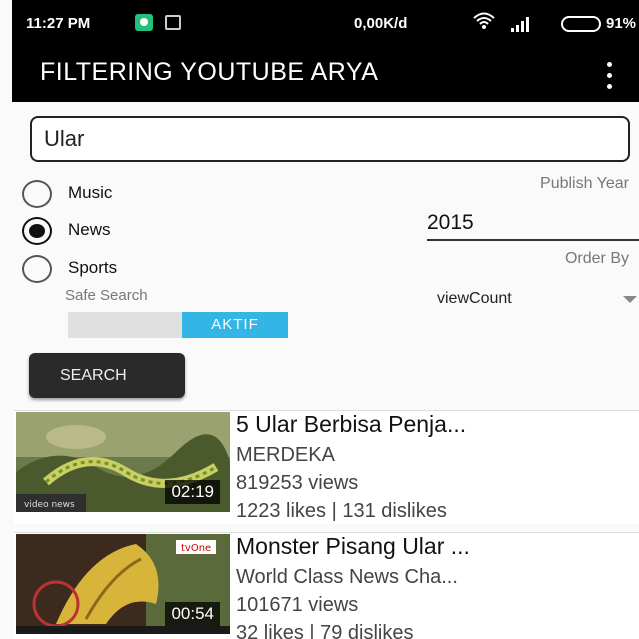  Describe the element at coordinates (381, 23) in the screenshot. I see `network-speed: 0,00K/d` at that location.